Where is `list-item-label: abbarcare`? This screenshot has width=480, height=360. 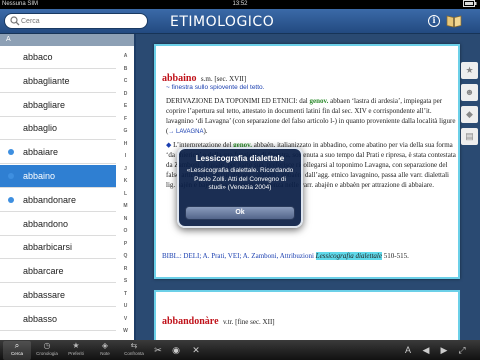
list-item-label: abbarcare is located at coordinates (43, 271).